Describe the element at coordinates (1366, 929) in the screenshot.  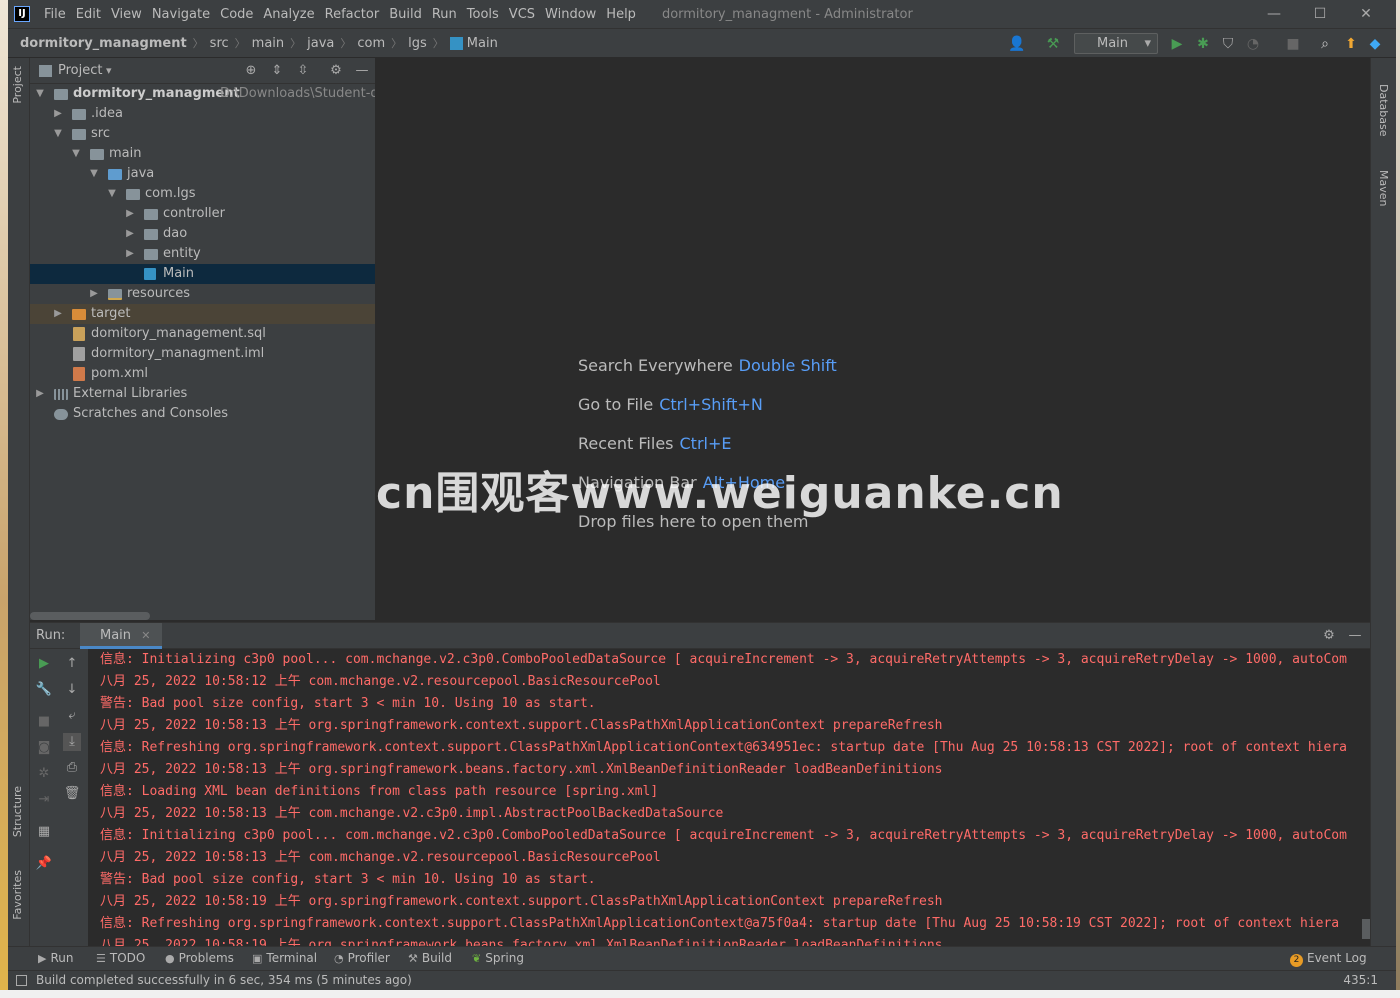
I see `vertical-scrollbar` at that location.